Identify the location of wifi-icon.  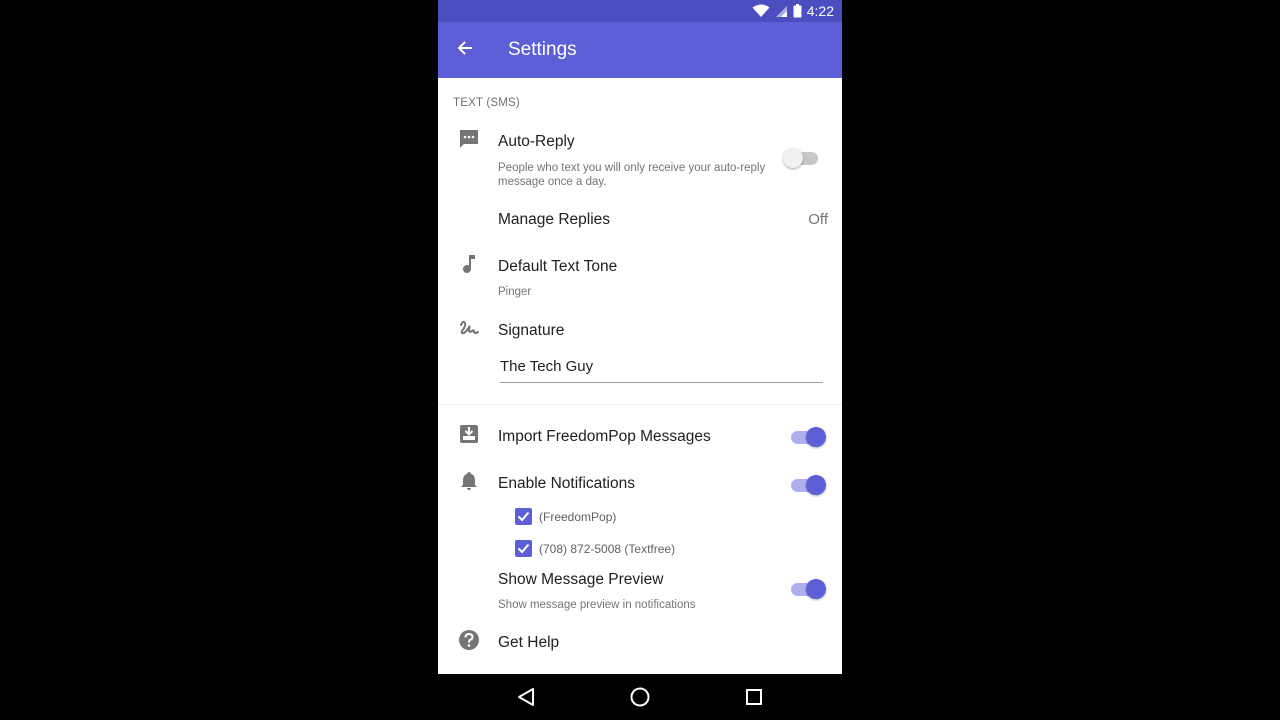
(761, 11).